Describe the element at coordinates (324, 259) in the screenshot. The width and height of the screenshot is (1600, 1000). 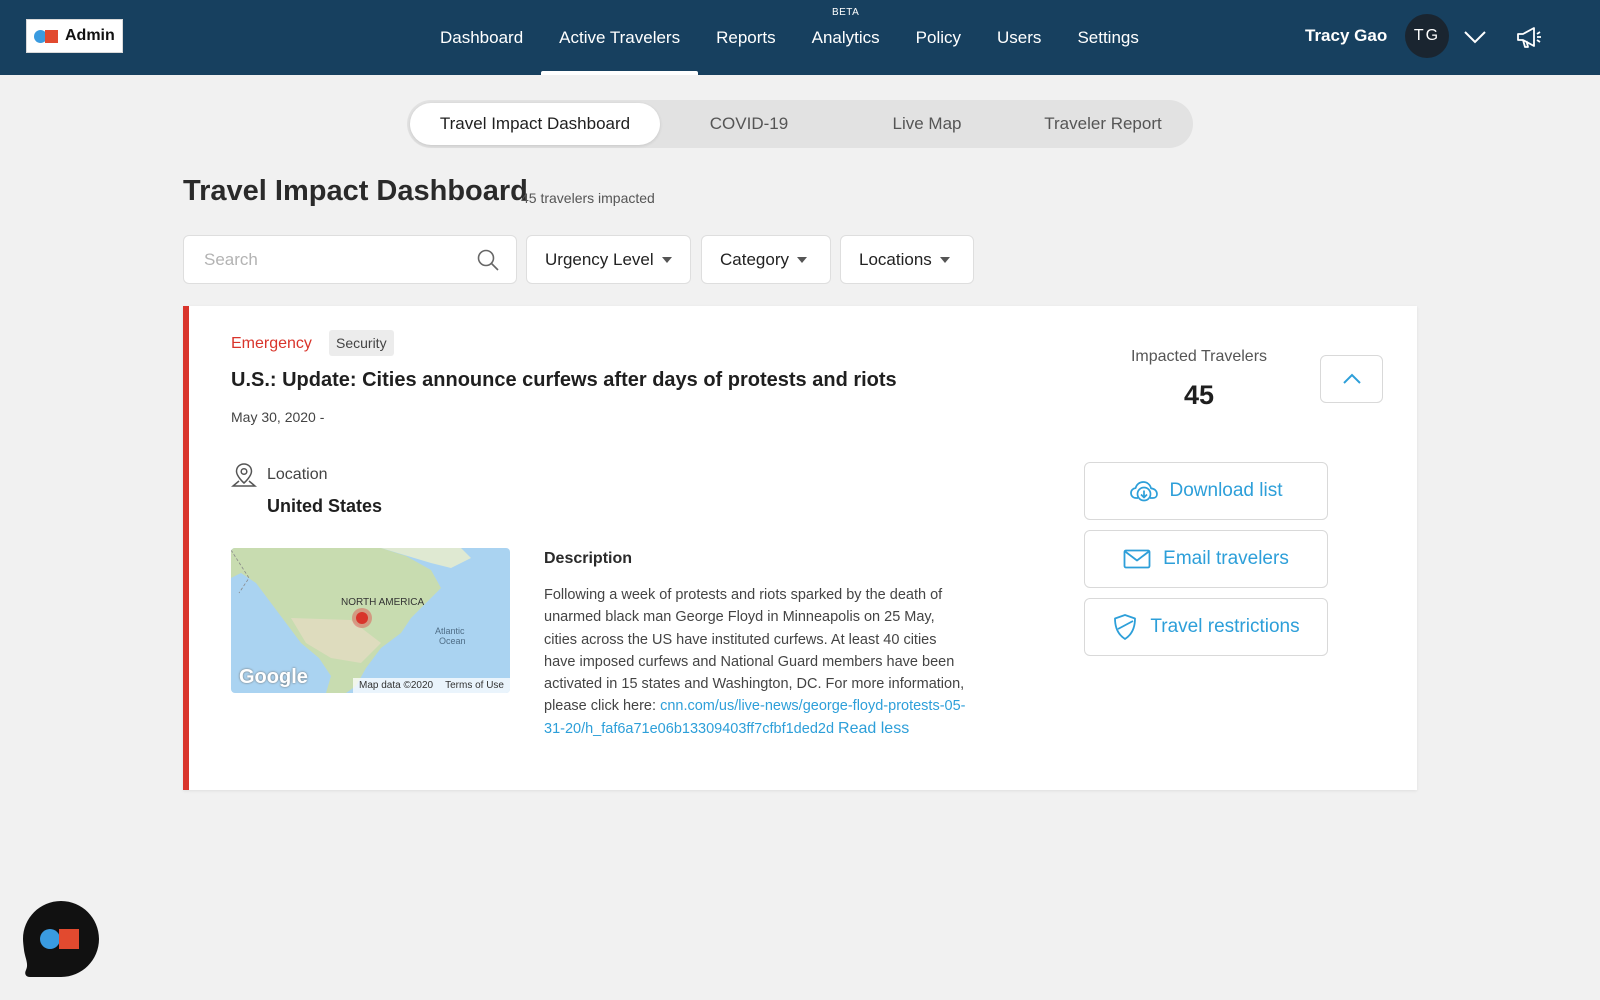
I see `search-input` at that location.